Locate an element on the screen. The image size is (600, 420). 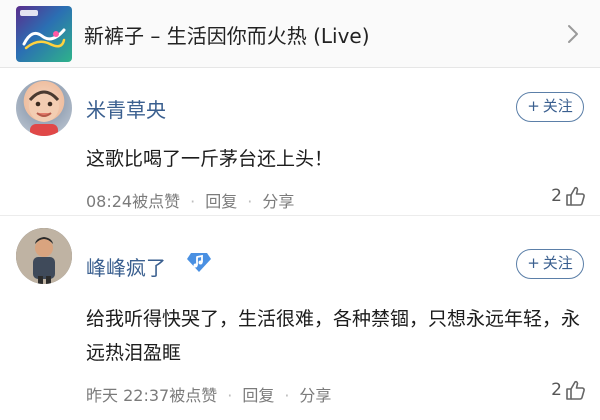
username: 米青草央 is located at coordinates (126, 108).